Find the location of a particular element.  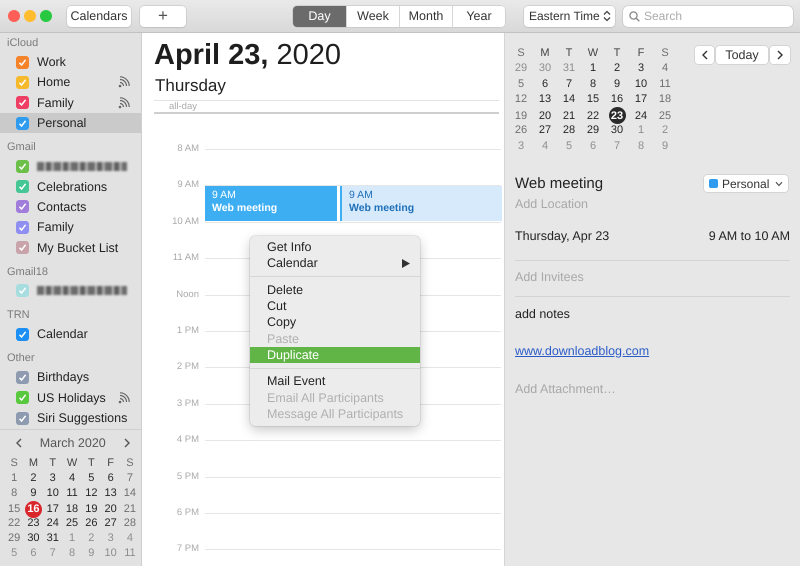

menu-item: Get Info is located at coordinates (335, 247).